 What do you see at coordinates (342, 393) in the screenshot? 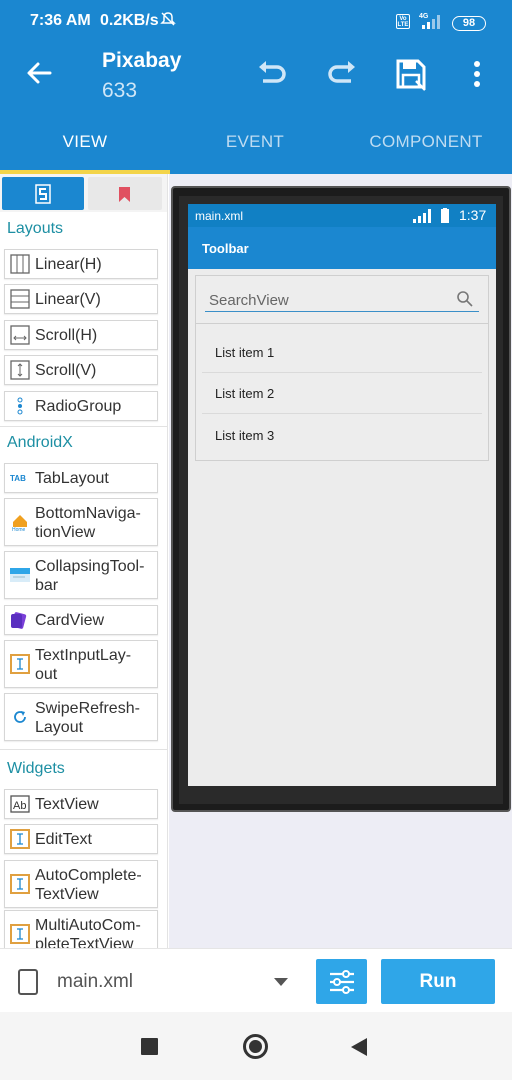
I see `preview-list-item: List item 2` at bounding box center [342, 393].